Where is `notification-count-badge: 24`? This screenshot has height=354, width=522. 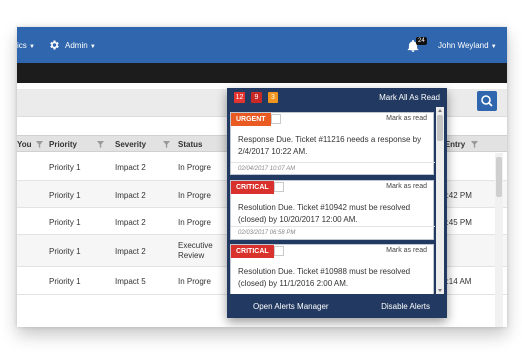
notification-count-badge: 24 is located at coordinates (421, 41).